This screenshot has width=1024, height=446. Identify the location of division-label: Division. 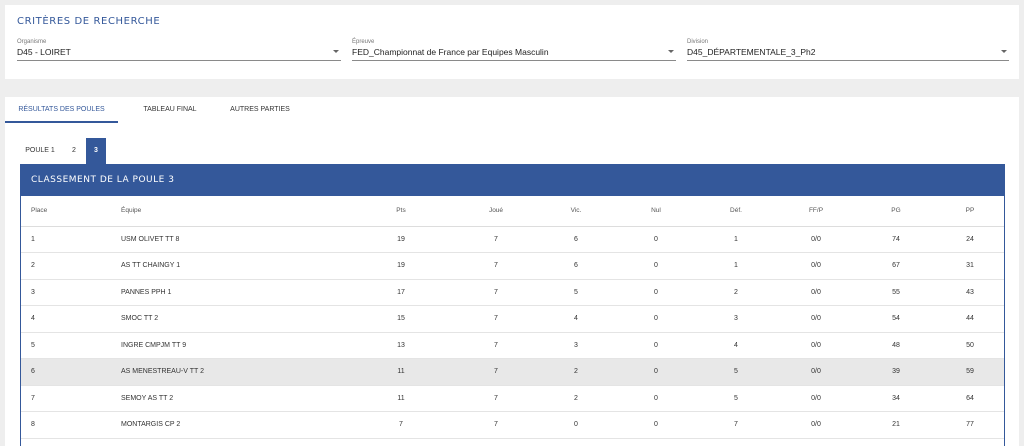
(698, 42).